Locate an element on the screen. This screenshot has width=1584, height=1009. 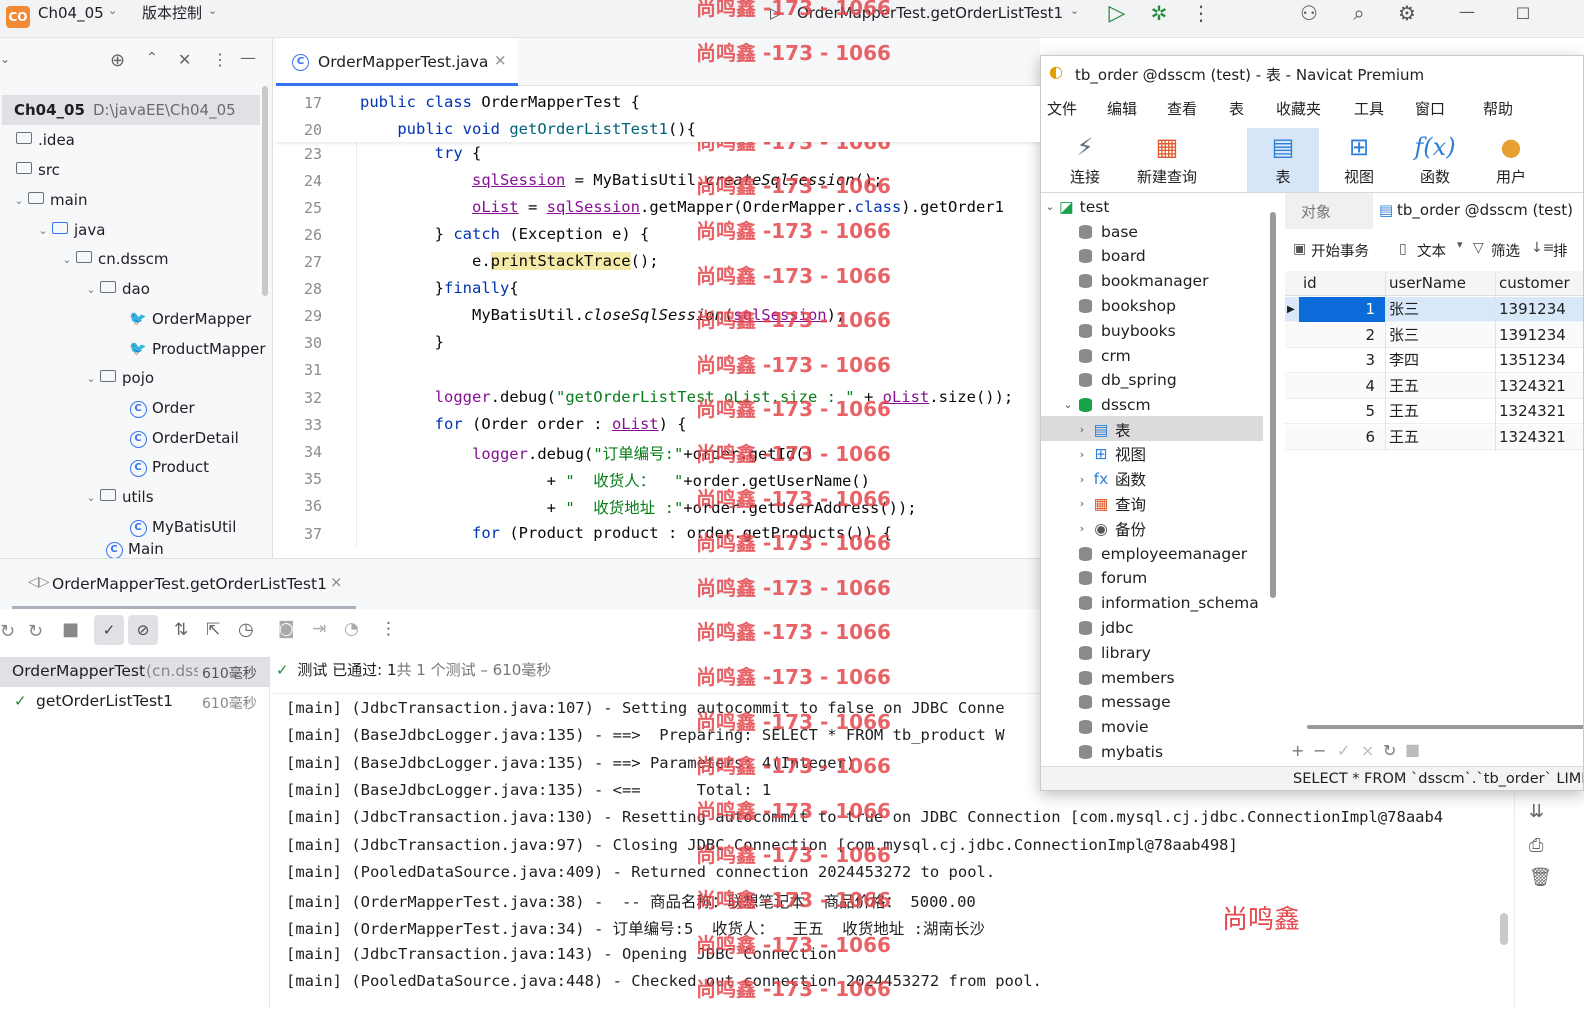
test-row-class: OrderMapperTest (cn.dssc 610毫秒 is located at coordinates (135, 672).